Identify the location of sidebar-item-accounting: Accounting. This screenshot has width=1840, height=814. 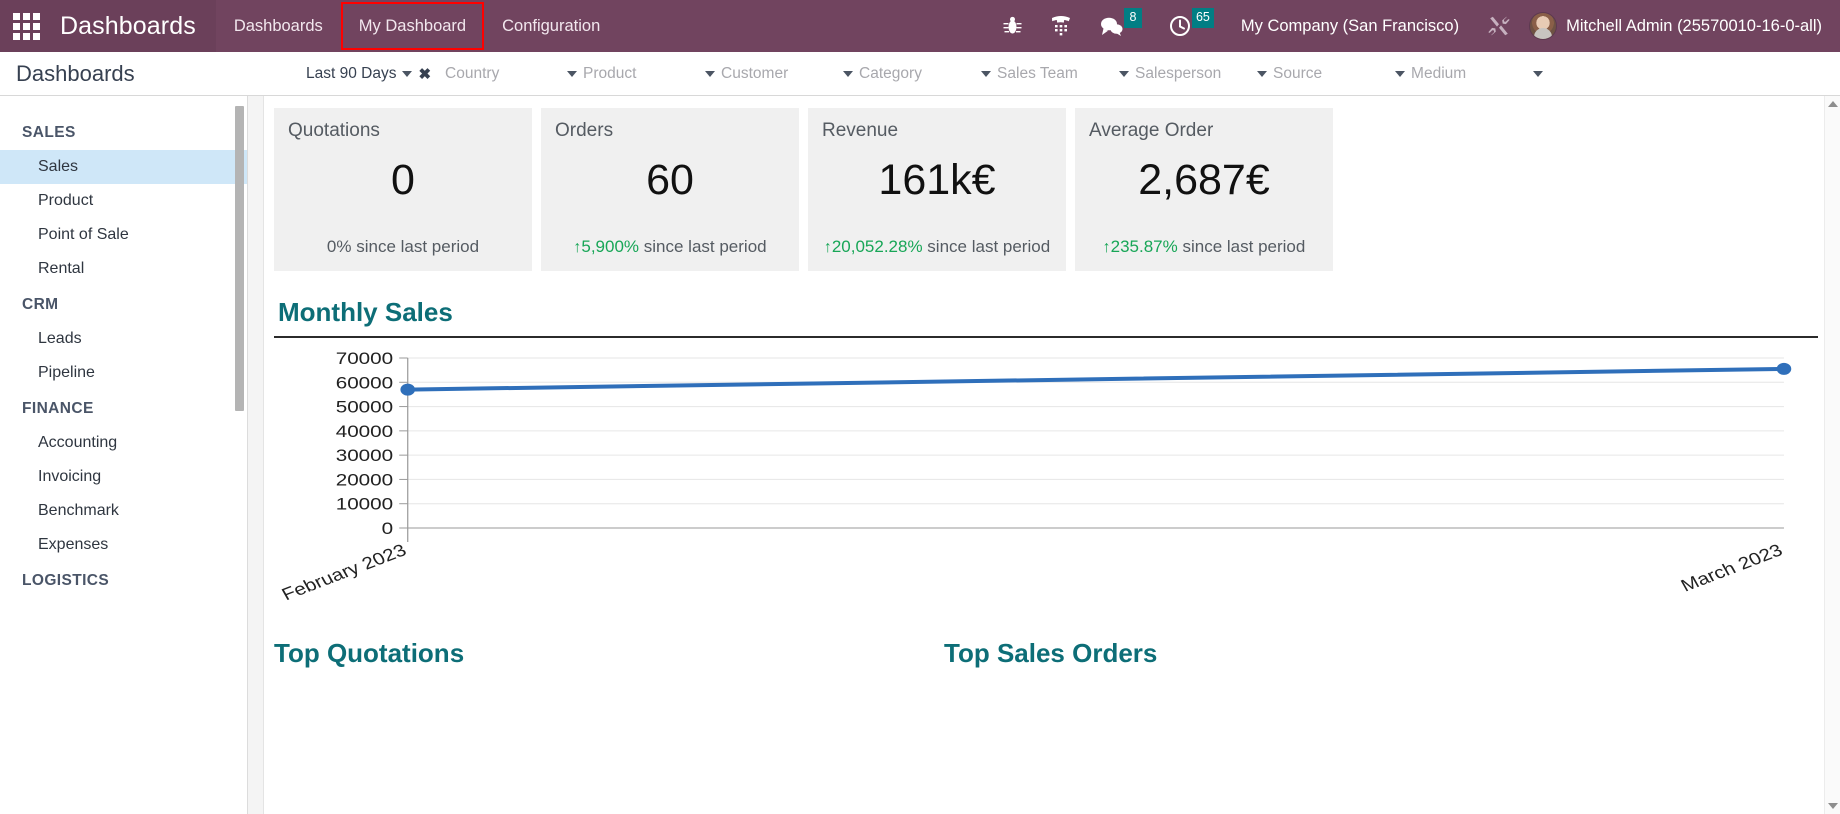
(123, 443).